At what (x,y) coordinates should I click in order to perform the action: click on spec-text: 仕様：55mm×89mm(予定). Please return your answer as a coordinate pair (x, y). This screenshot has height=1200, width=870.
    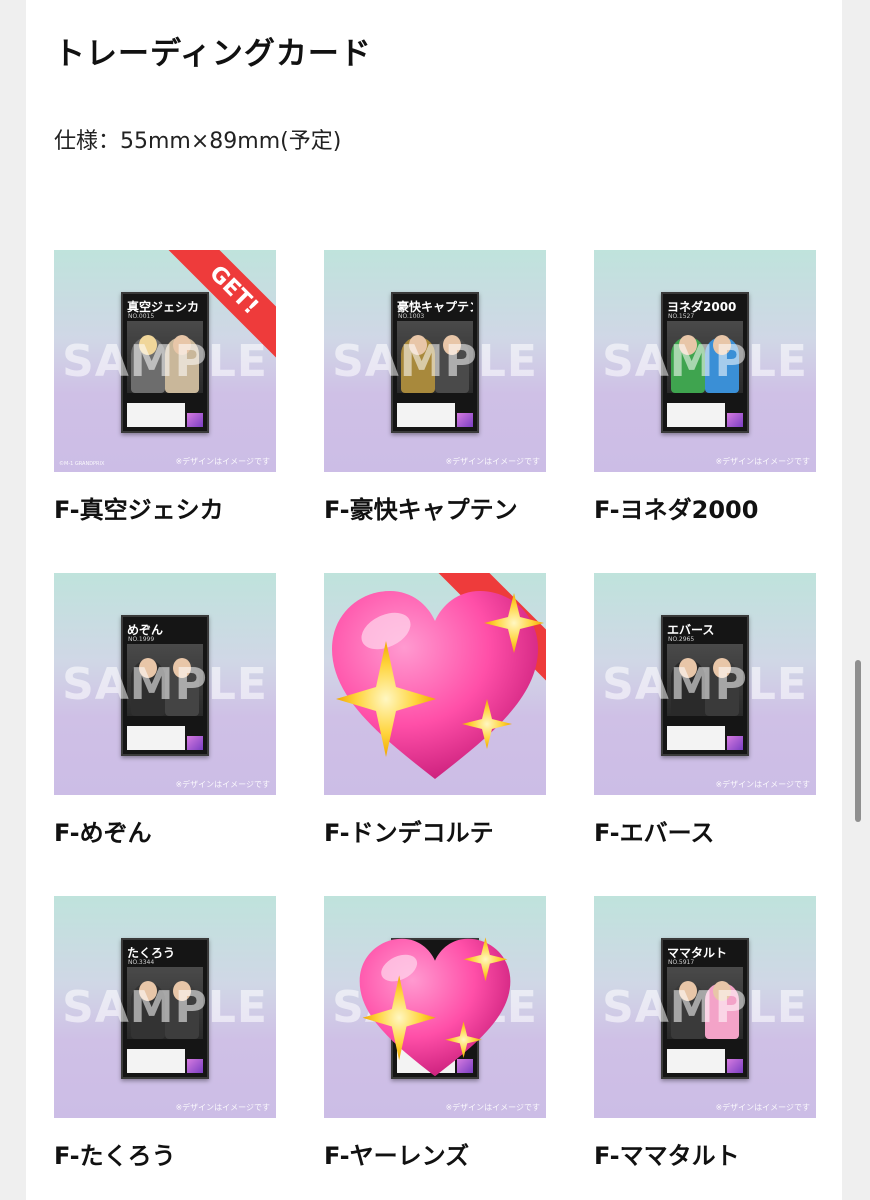
    Looking at the image, I should click on (198, 141).